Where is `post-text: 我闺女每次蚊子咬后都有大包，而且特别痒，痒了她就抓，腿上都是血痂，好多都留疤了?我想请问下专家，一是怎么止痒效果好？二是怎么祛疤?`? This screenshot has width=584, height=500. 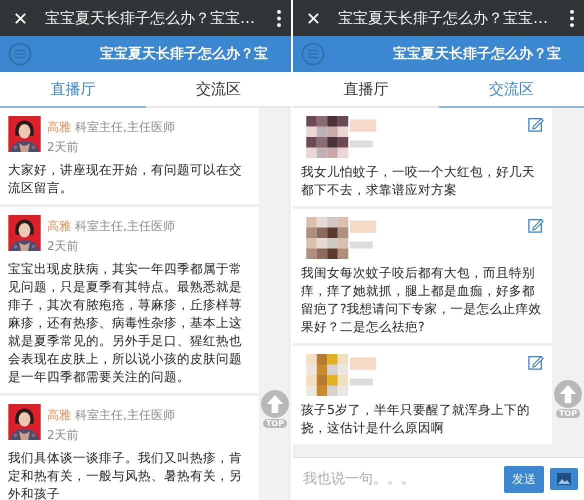 post-text: 我闺女每次蚊子咬后都有大包，而且特别痒，痒了她就抓，腿上都是血痂，好多都留疤了?我想请问下专家，一是怎么止痒效果好？二是怎么祛疤? is located at coordinates (422, 300).